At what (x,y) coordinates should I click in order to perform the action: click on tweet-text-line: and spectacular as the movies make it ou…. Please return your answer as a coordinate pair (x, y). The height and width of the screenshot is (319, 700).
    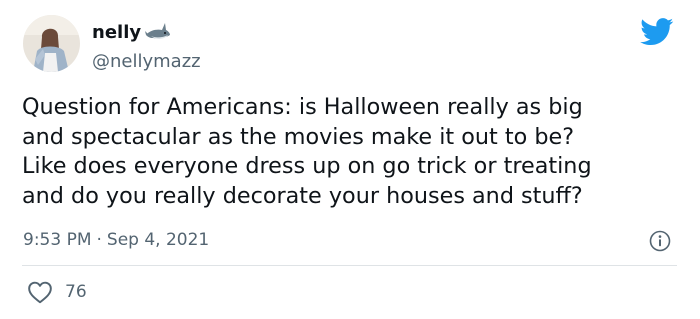
    Looking at the image, I should click on (298, 136).